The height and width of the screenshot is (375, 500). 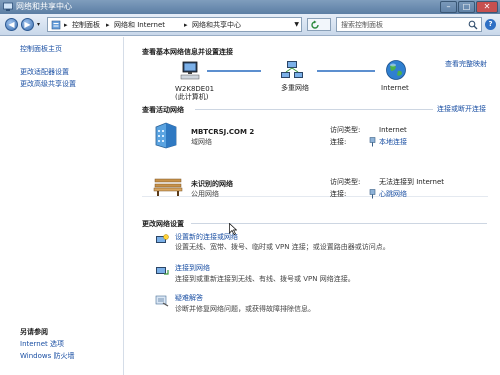 What do you see at coordinates (250, 7) in the screenshot?
I see `title-bar: 网络和共享中心 – □ ✕` at bounding box center [250, 7].